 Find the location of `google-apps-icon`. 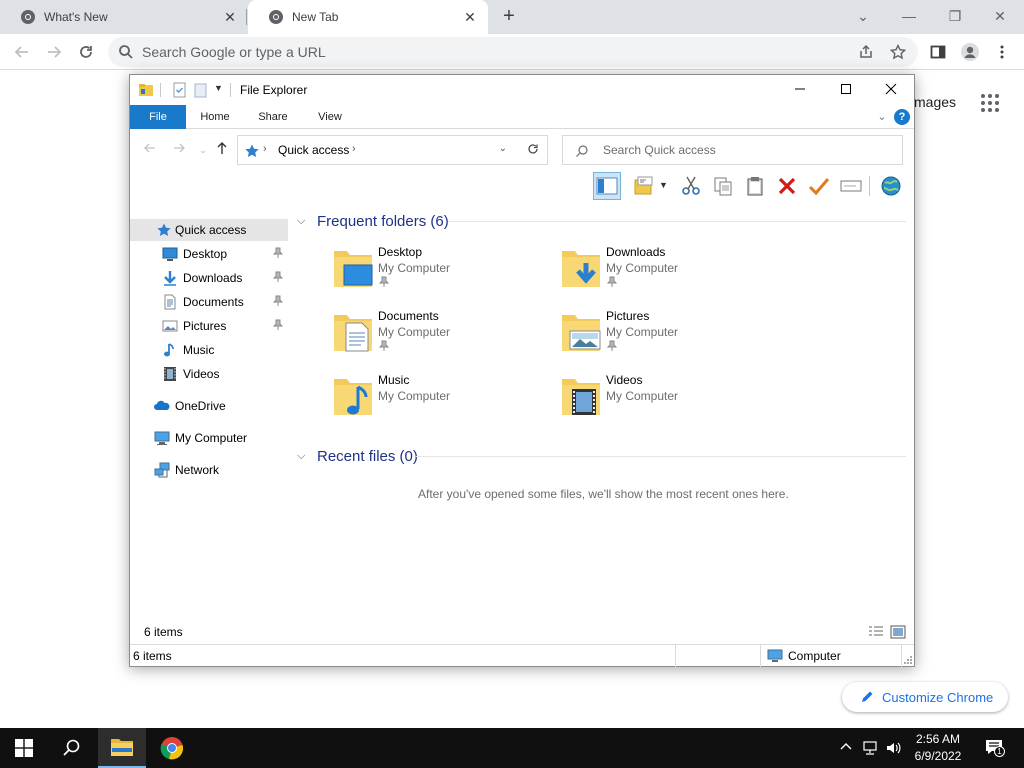

google-apps-icon is located at coordinates (990, 103).